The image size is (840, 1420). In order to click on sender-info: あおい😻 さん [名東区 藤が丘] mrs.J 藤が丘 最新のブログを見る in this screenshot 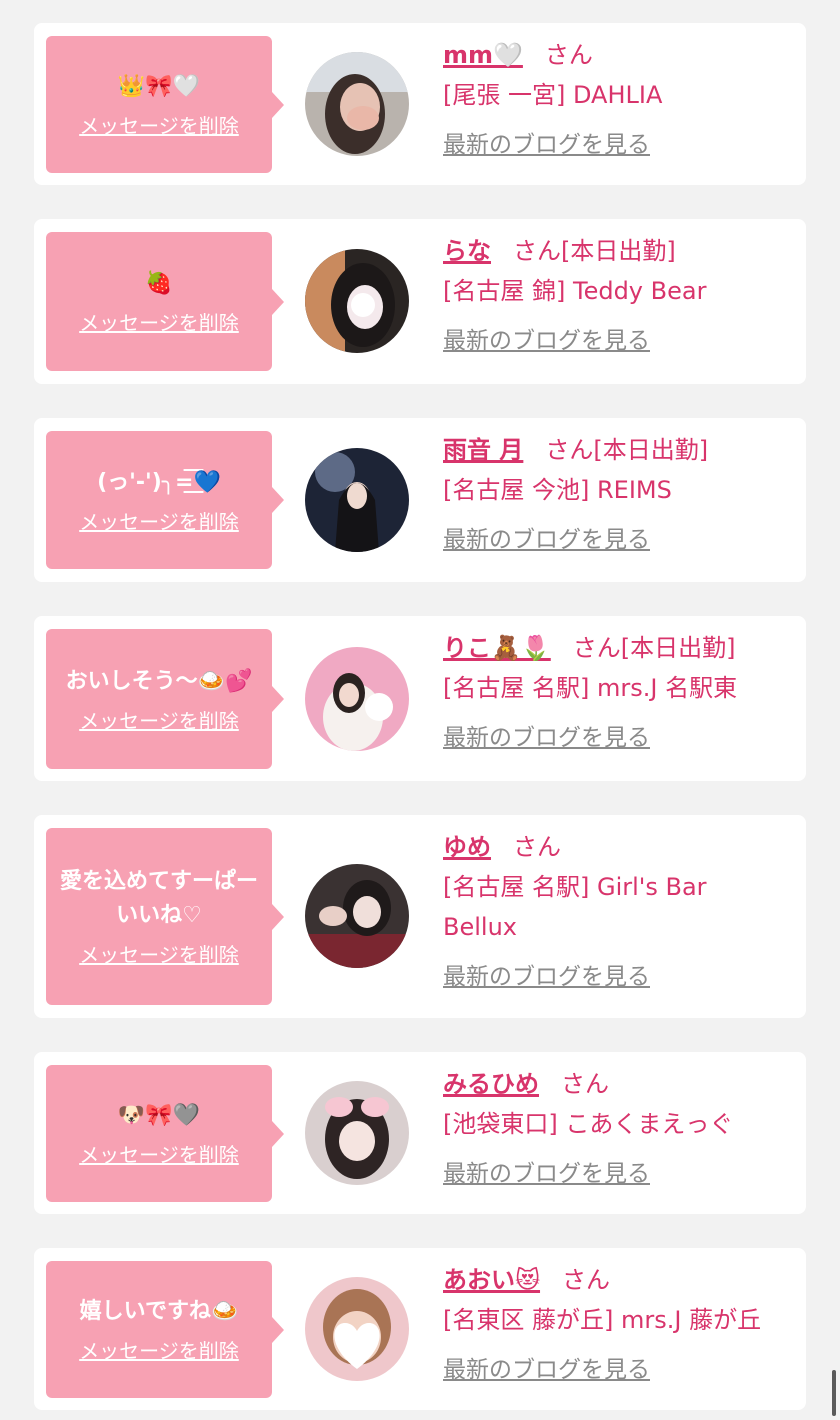, I will do `click(619, 1324)`.